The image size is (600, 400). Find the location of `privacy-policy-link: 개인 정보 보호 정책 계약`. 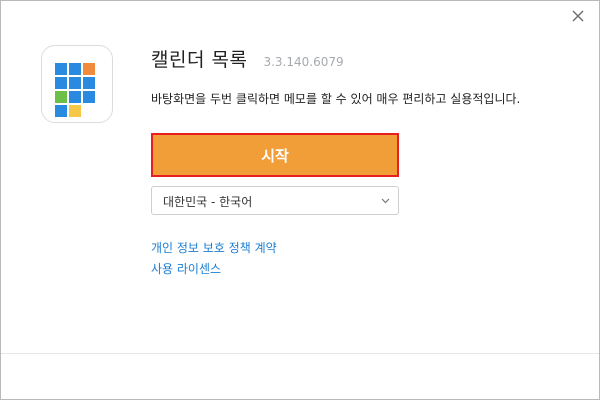

privacy-policy-link: 개인 정보 보호 정책 계약 is located at coordinates (214, 247).